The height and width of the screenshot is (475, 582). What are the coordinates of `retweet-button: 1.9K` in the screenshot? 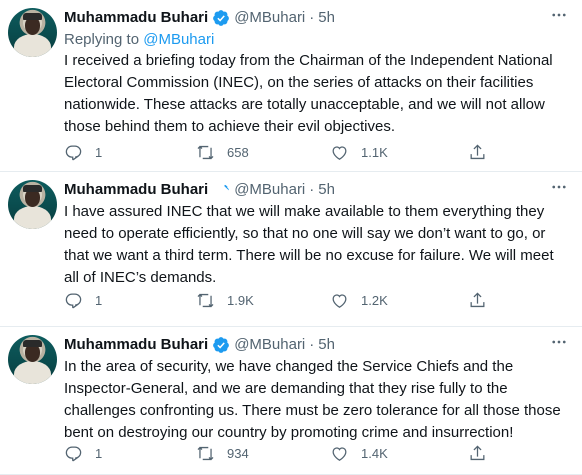 It's located at (225, 300).